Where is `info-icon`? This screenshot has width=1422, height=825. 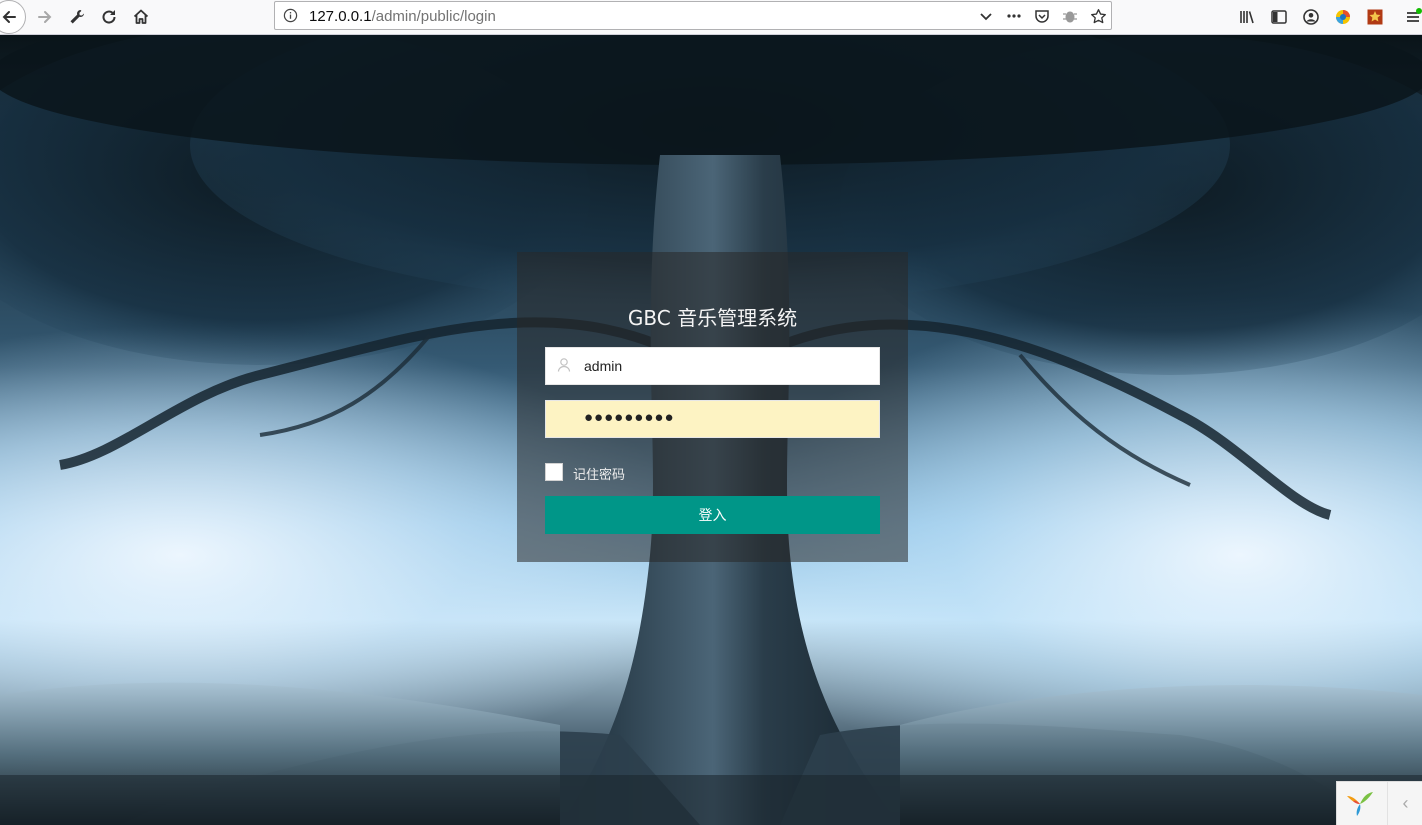
info-icon is located at coordinates (290, 15).